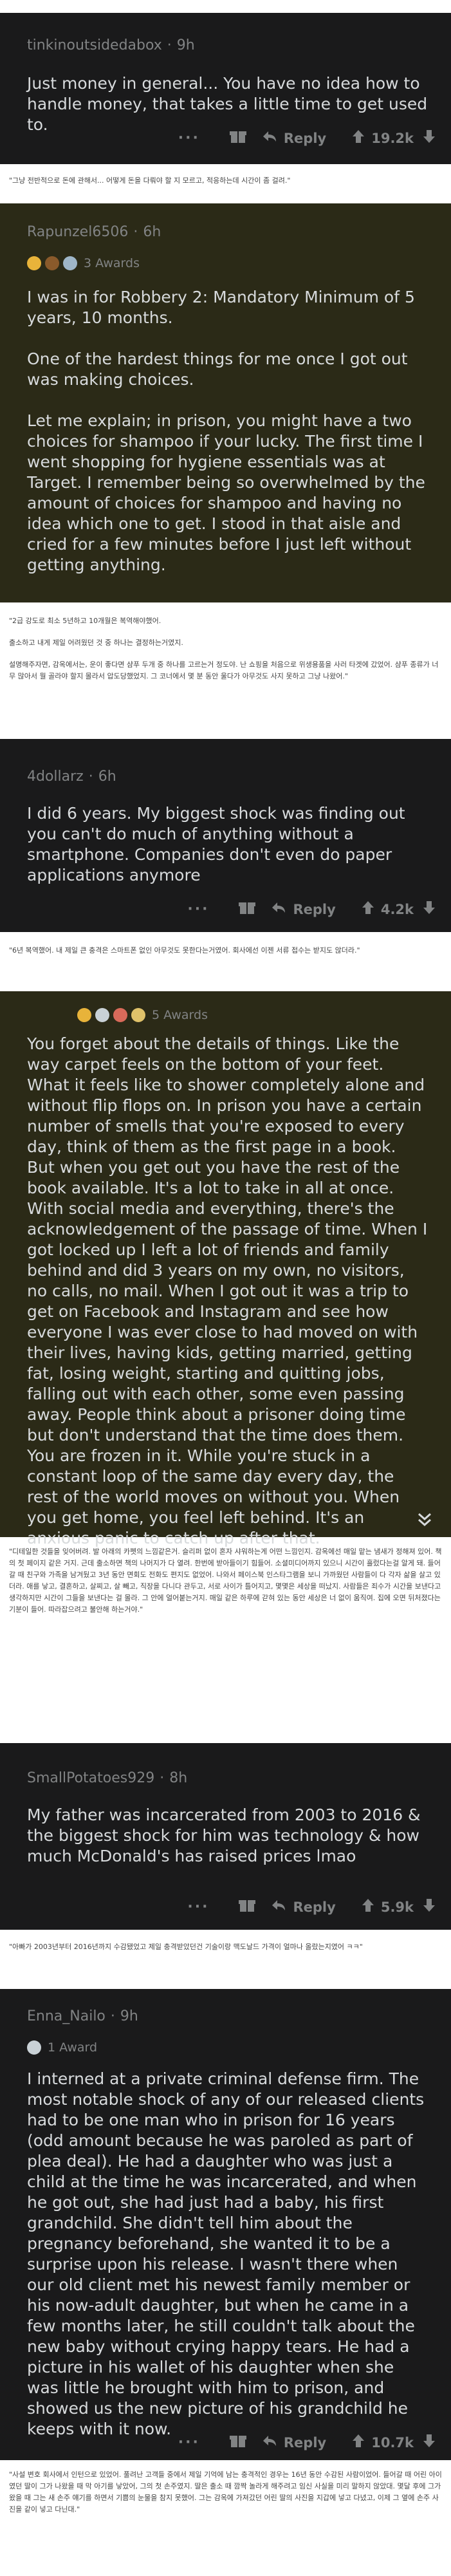 Image resolution: width=451 pixels, height=2576 pixels. I want to click on username: 4dollarz, so click(56, 777).